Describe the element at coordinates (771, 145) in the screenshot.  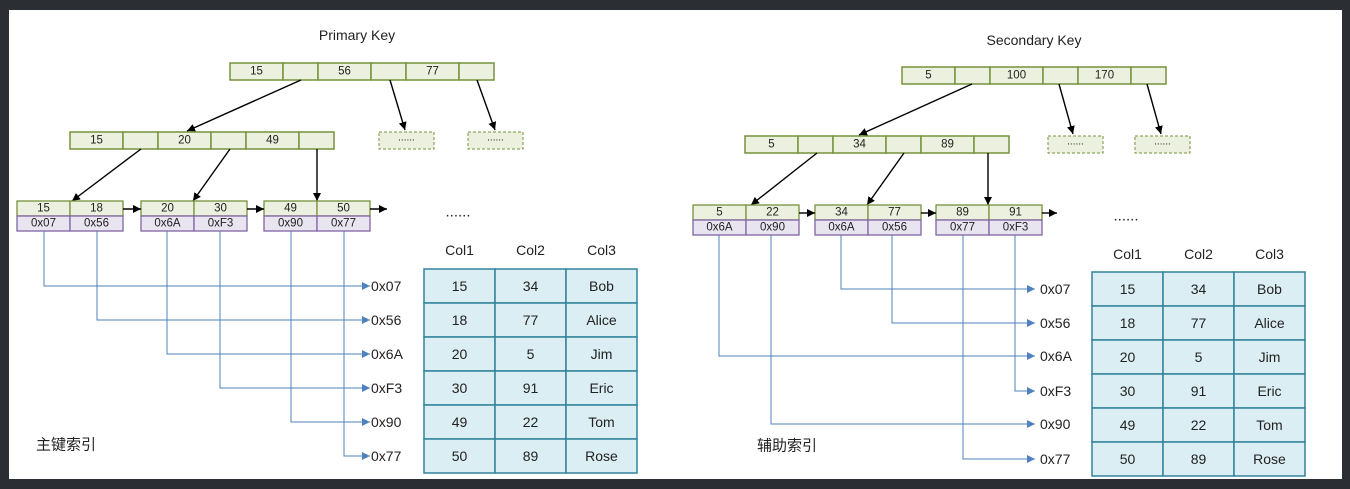
I see `internal-node-key: 5` at that location.